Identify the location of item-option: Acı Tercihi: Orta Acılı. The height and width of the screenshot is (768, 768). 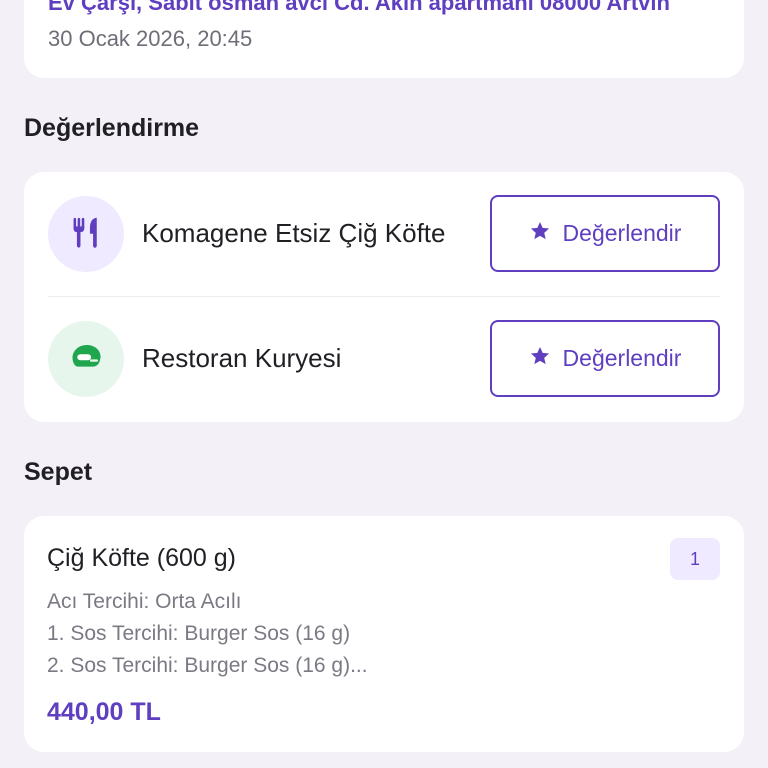
(144, 601).